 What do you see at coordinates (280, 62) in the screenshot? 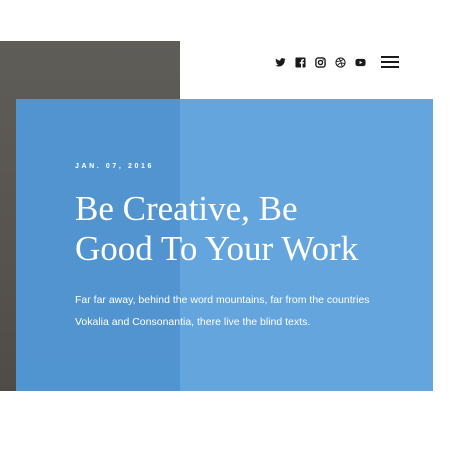
I see `twitter-icon` at bounding box center [280, 62].